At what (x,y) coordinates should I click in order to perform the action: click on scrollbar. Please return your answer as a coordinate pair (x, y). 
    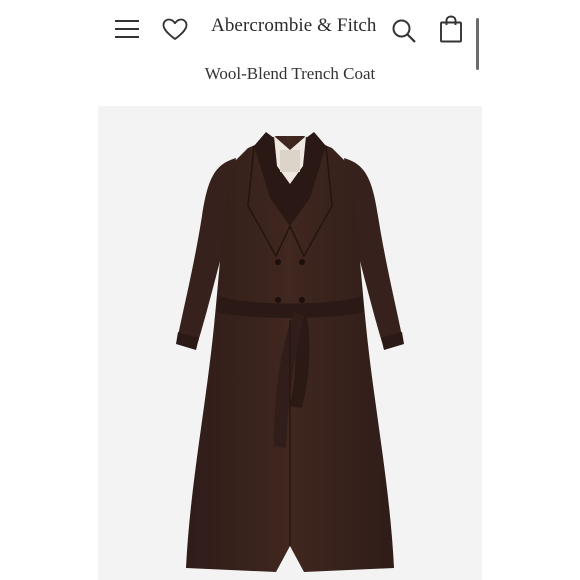
    Looking at the image, I should click on (477, 44).